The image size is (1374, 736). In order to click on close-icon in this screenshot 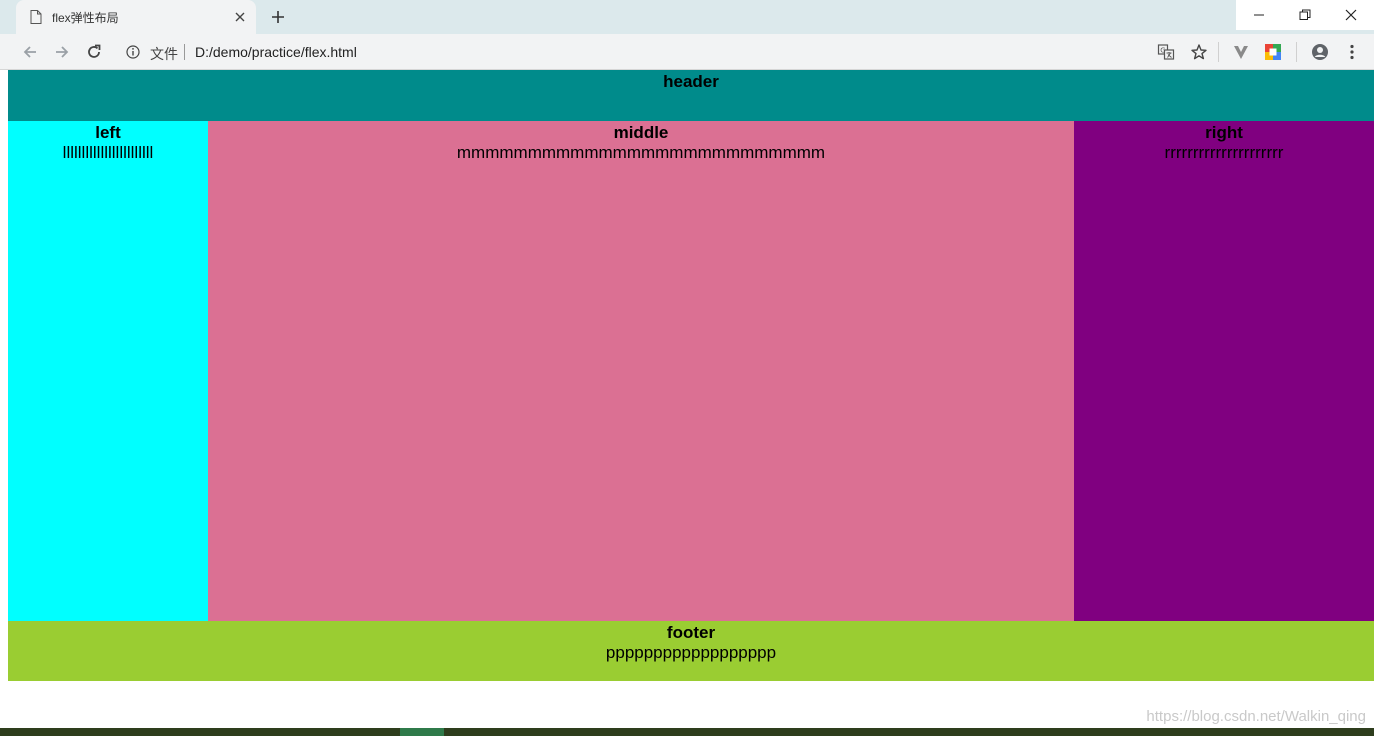, I will do `click(240, 17)`.